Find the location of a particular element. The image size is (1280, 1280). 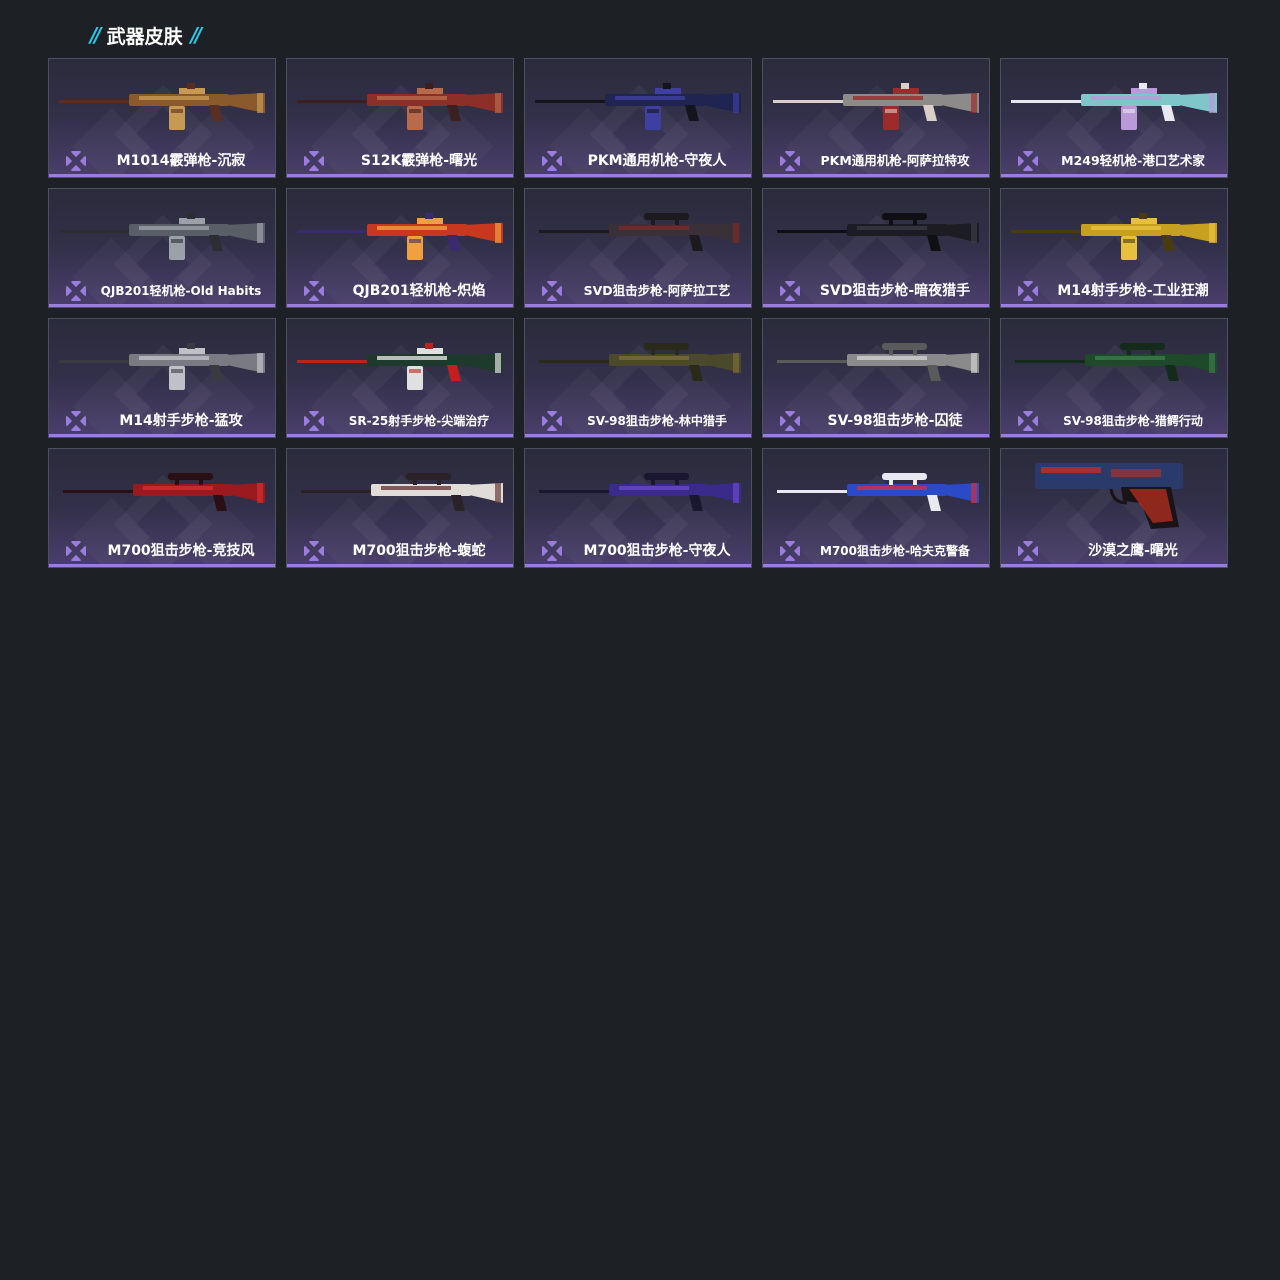

skin-name: SV-98狙击步枪-囚徒 is located at coordinates (895, 421).